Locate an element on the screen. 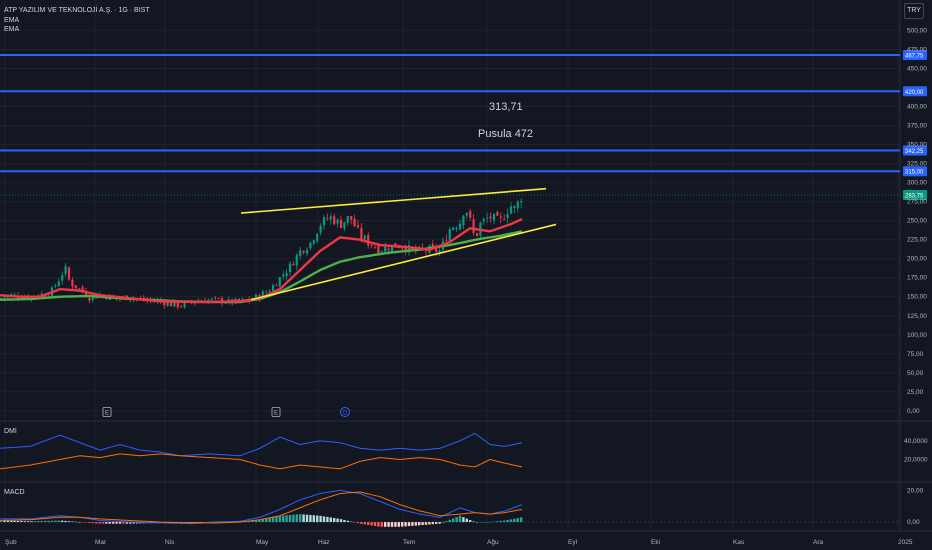 This screenshot has width=932, height=550. indicator-ema-1: EMA is located at coordinates (11, 20).